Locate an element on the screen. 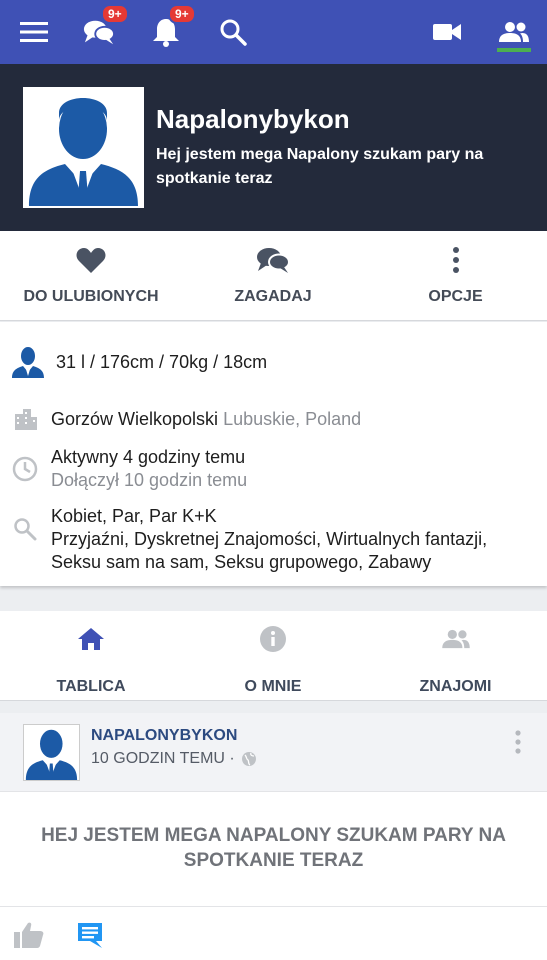 This screenshot has width=547, height=960. top-app-bar: 9+ 9+ is located at coordinates (273, 32).